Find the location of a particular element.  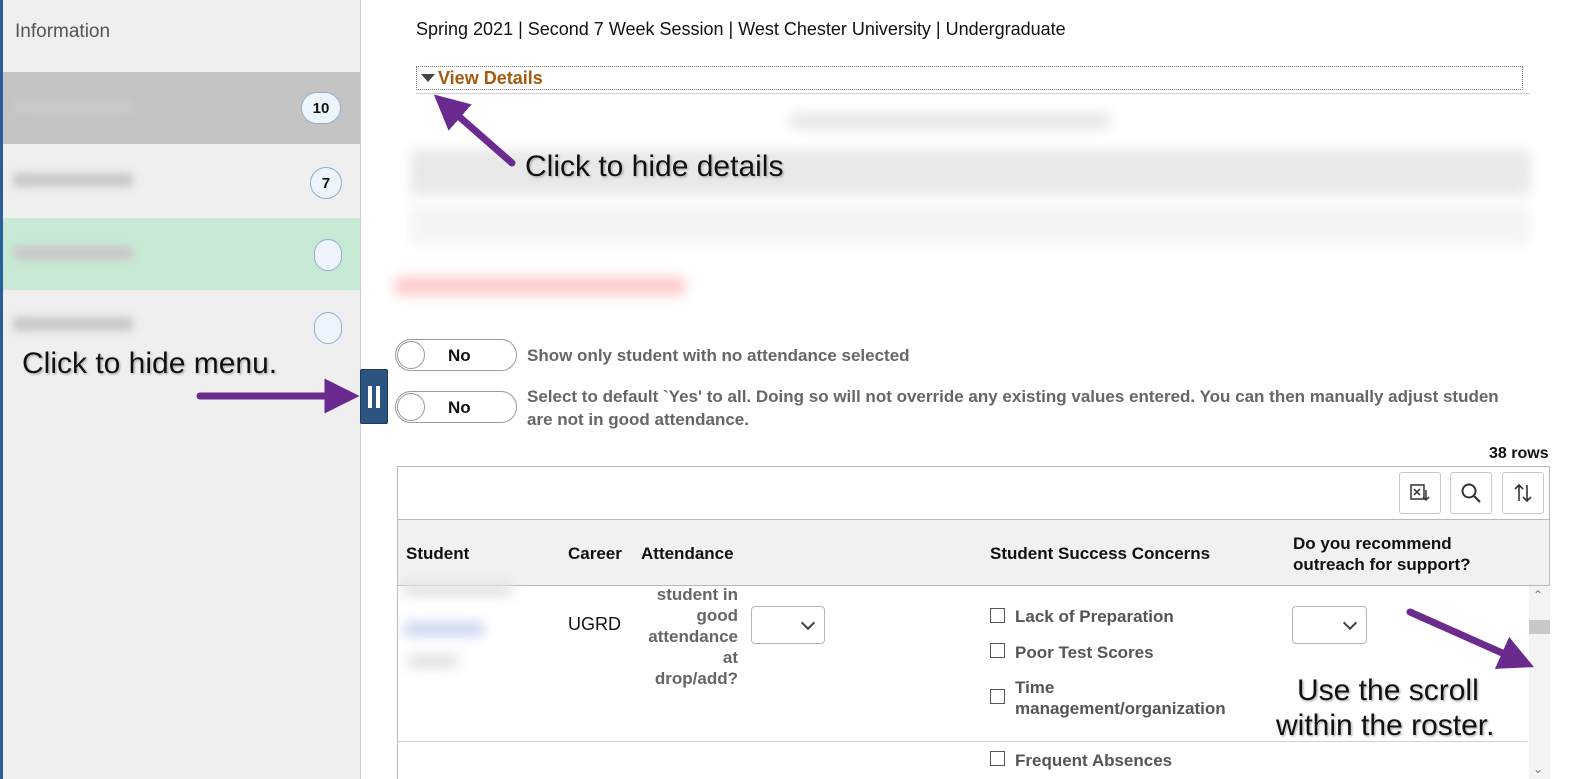

collapse-menu-button is located at coordinates (374, 396).